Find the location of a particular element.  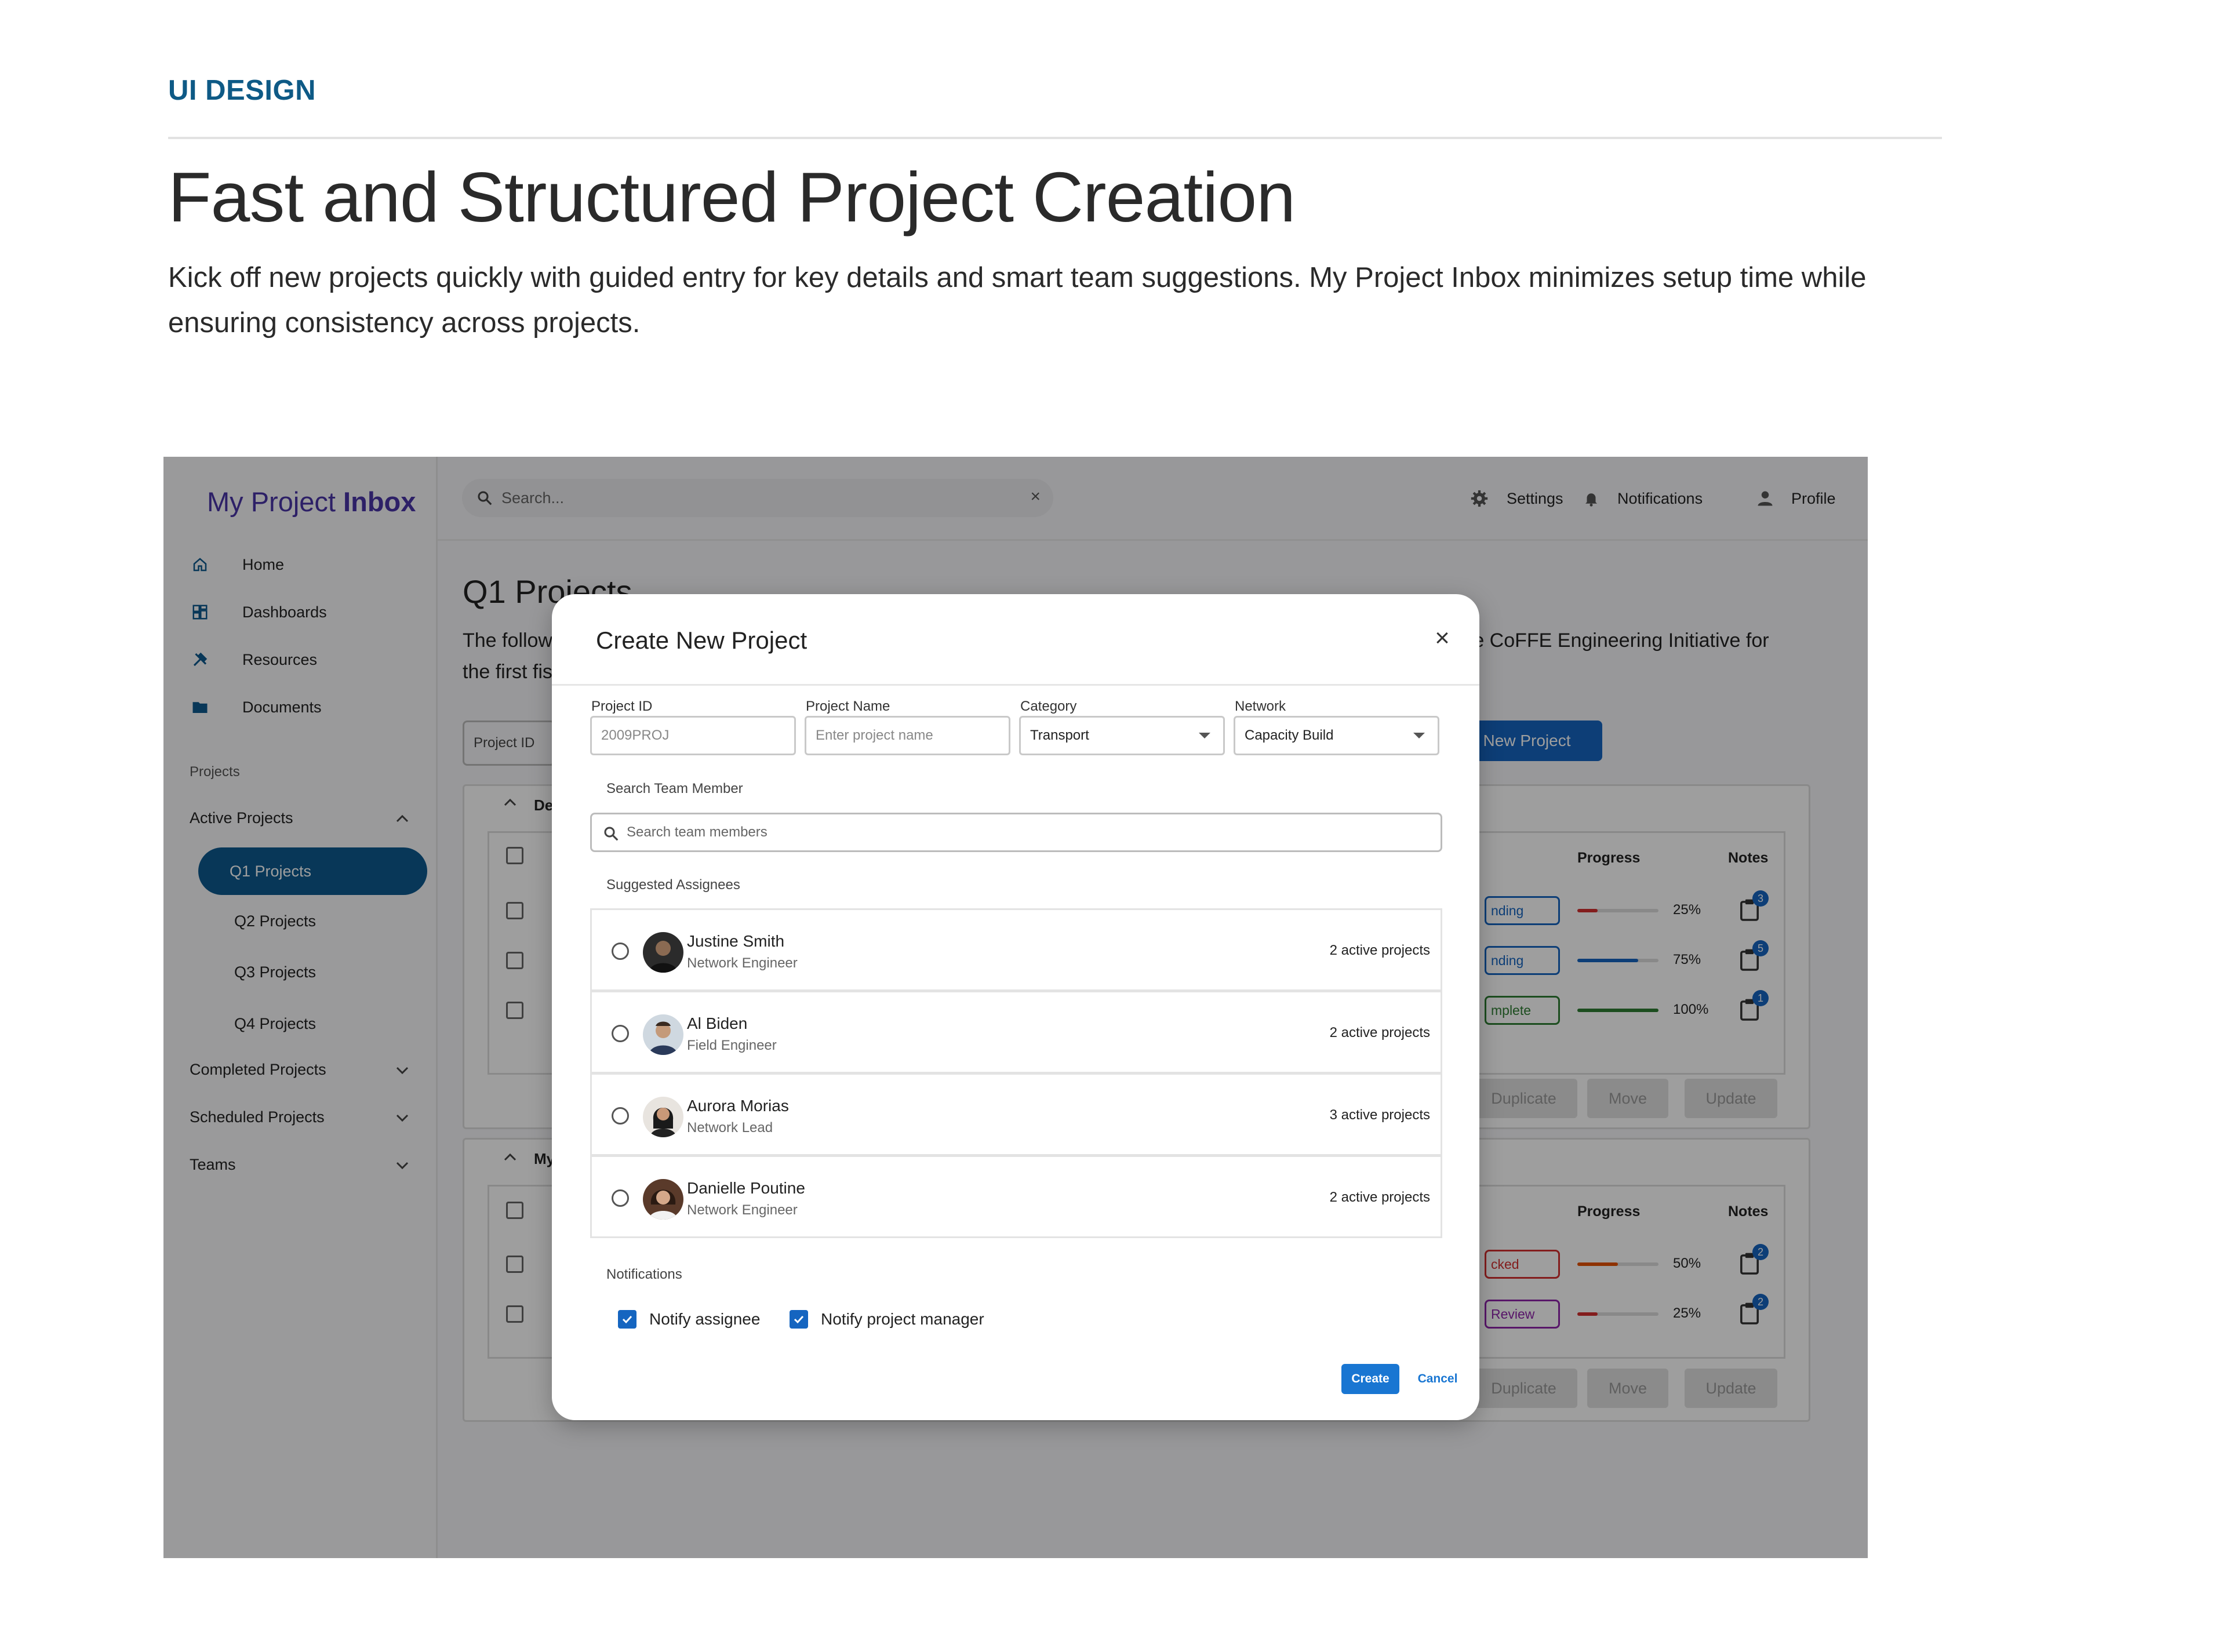

notify-manager-checkbox: Notify project manager is located at coordinates (887, 1319).